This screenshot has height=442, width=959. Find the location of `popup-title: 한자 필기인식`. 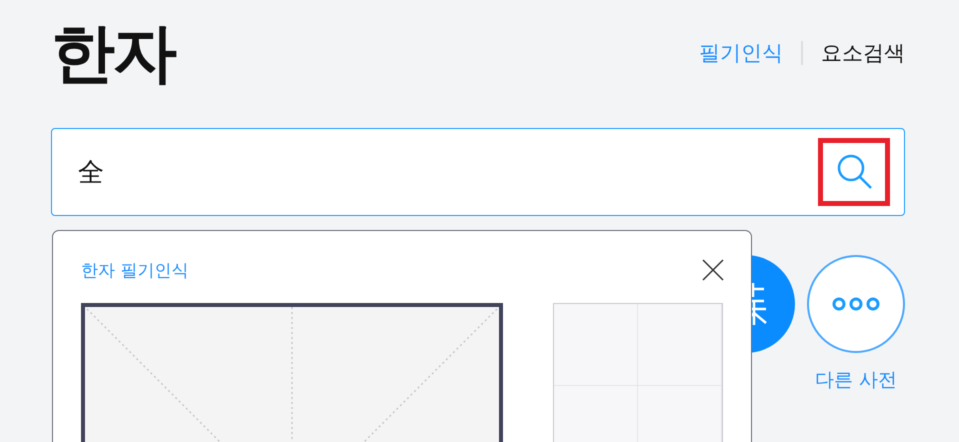

popup-title: 한자 필기인식 is located at coordinates (134, 271).